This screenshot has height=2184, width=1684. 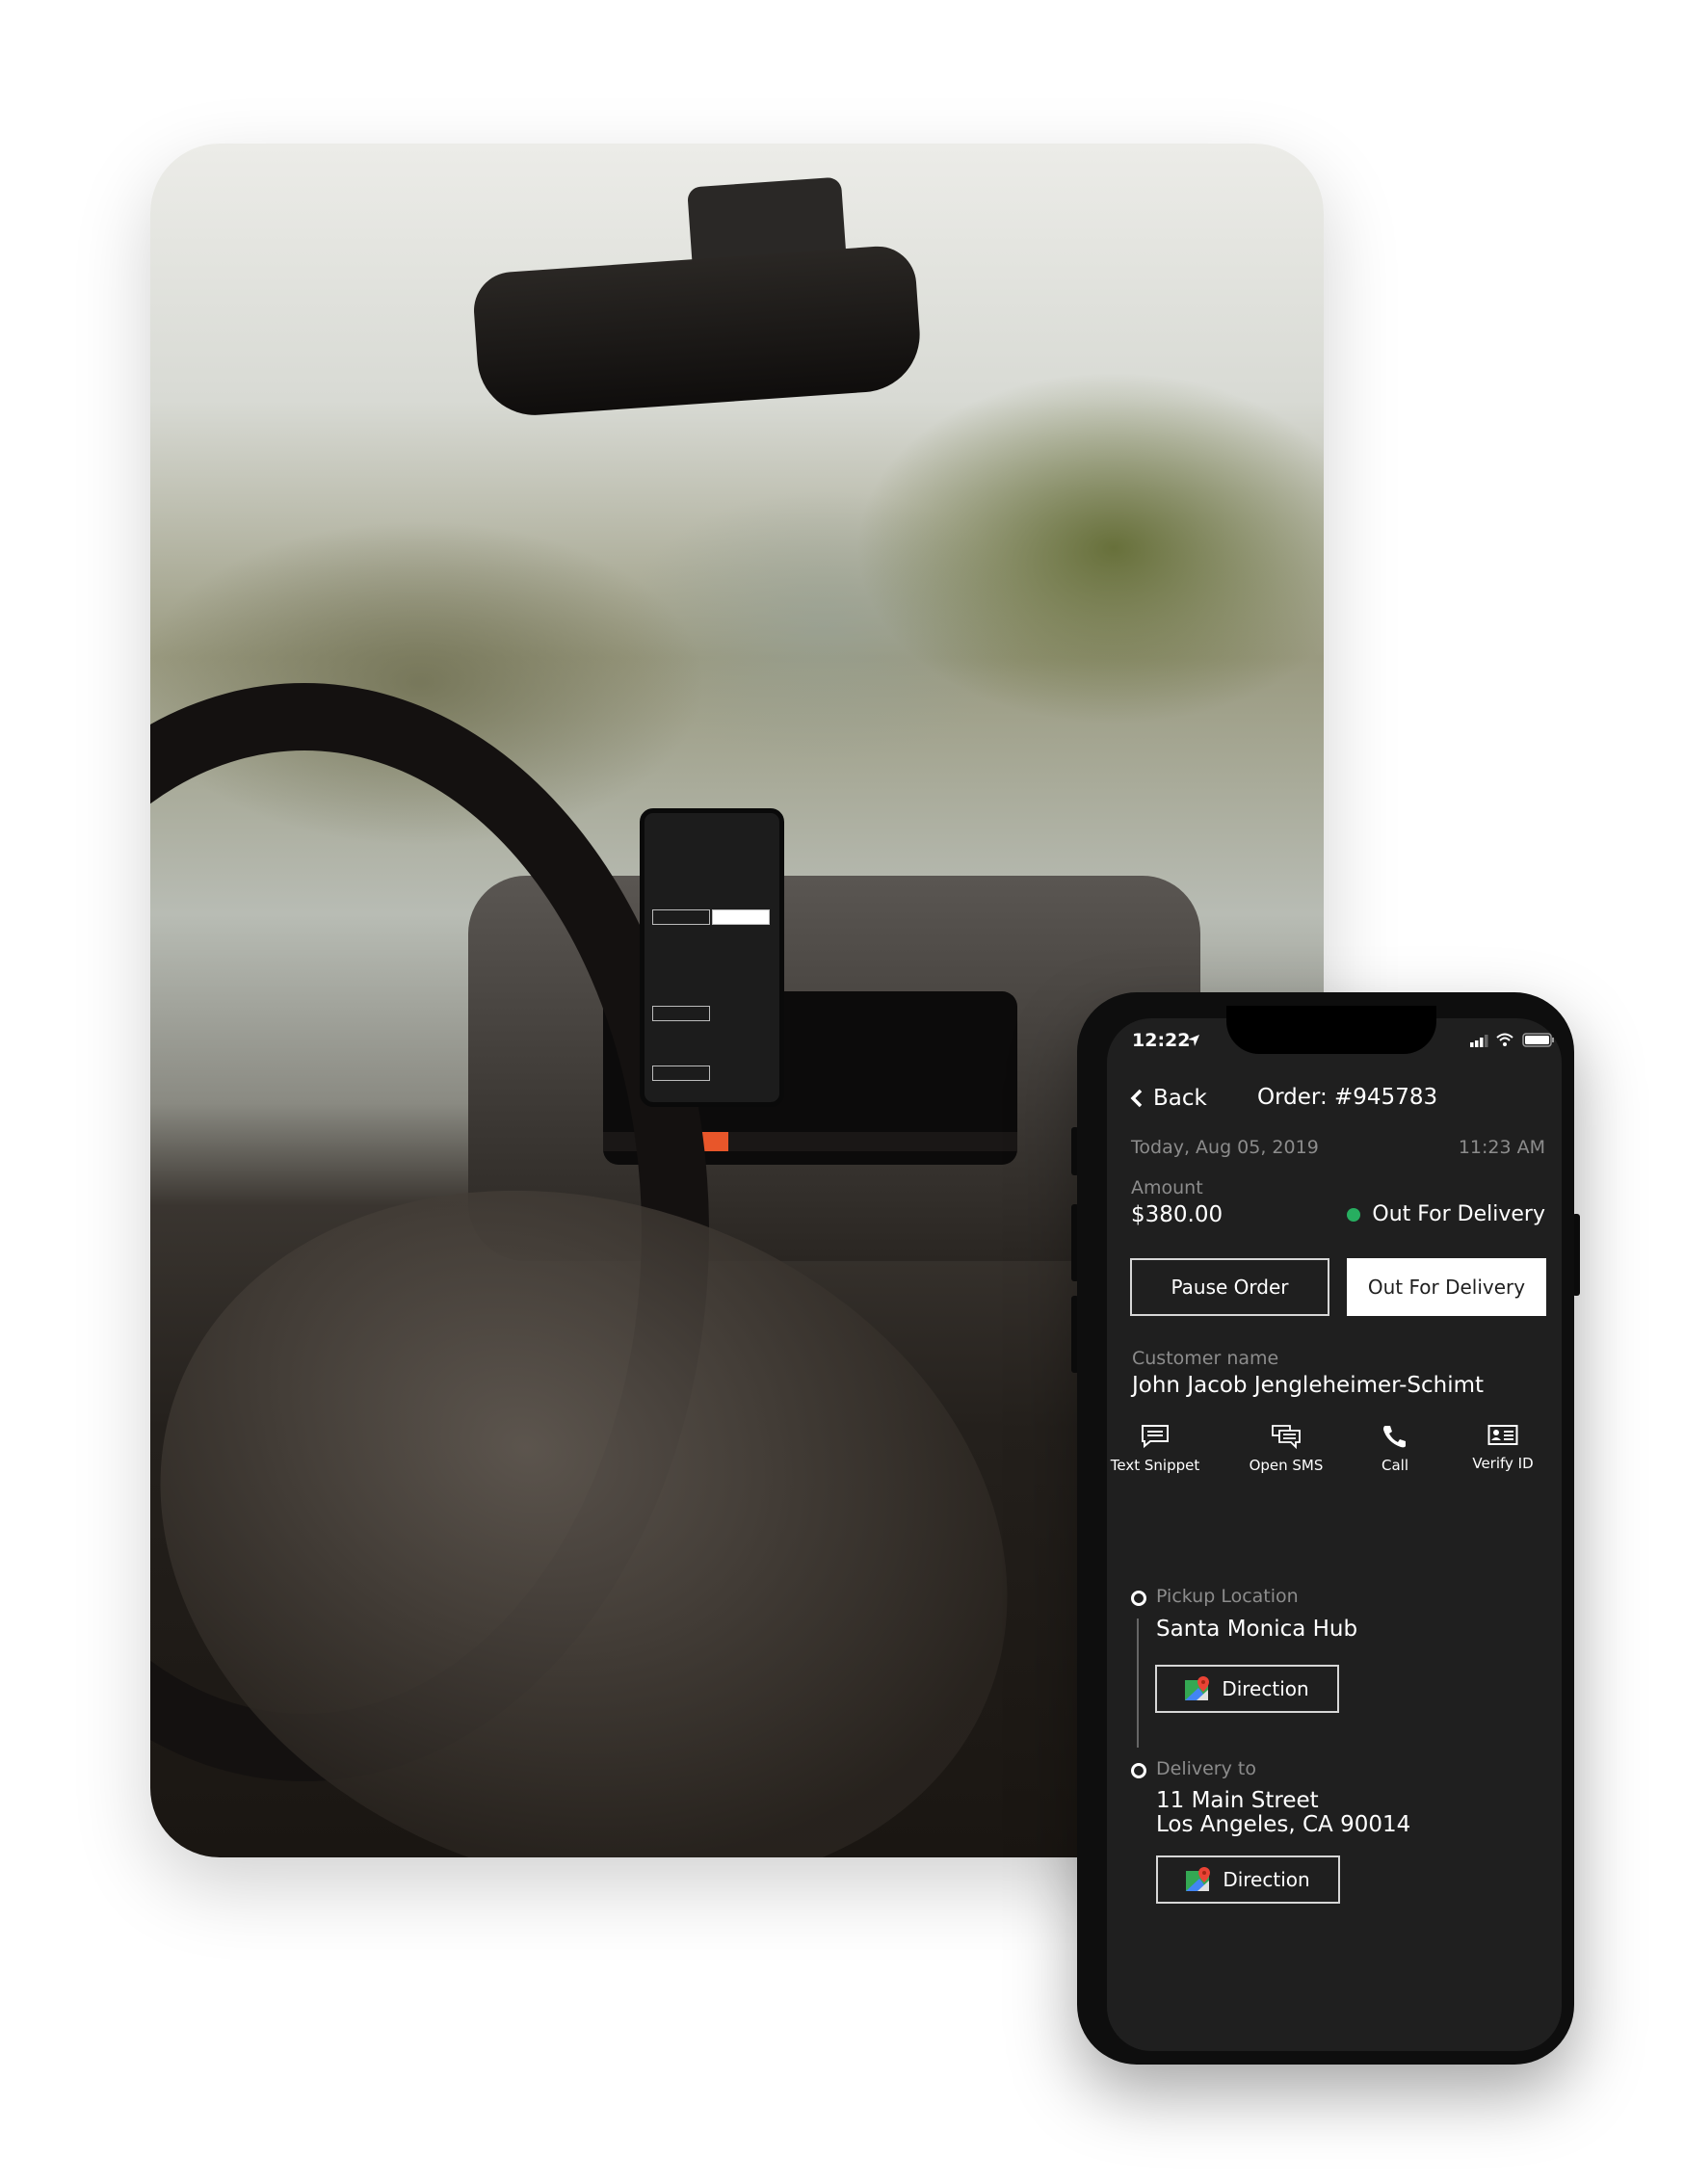 I want to click on out-for-delivery-button: Out For Delivery, so click(x=1446, y=1287).